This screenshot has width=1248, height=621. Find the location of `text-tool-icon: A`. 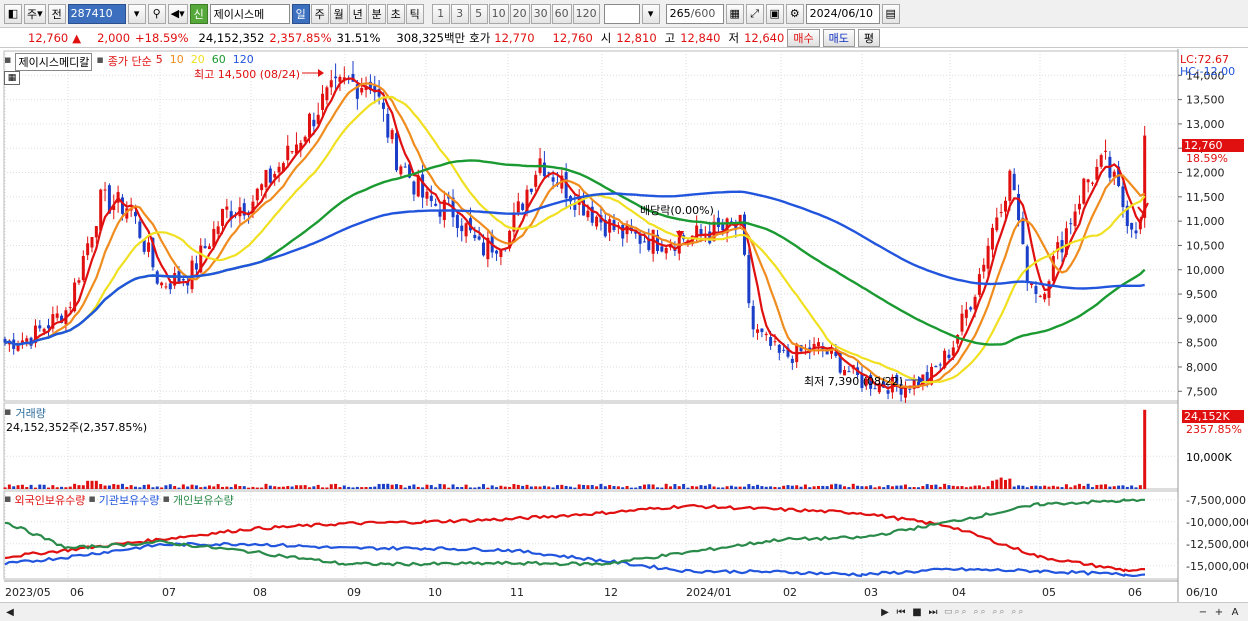

text-tool-icon: A is located at coordinates (1235, 612).